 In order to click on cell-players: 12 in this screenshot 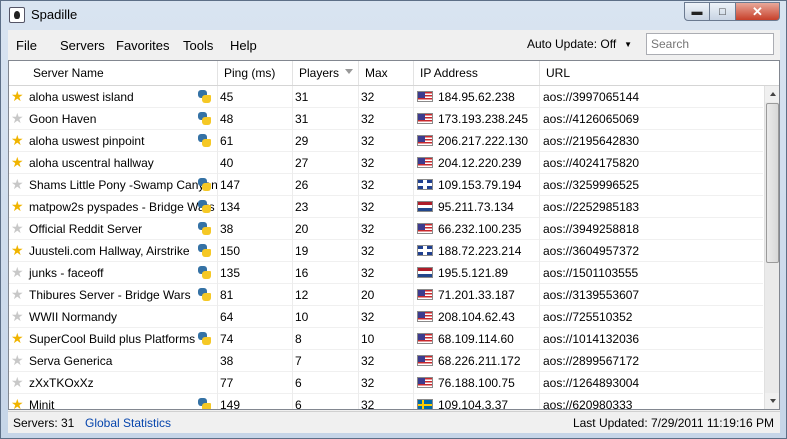, I will do `click(326, 295)`.